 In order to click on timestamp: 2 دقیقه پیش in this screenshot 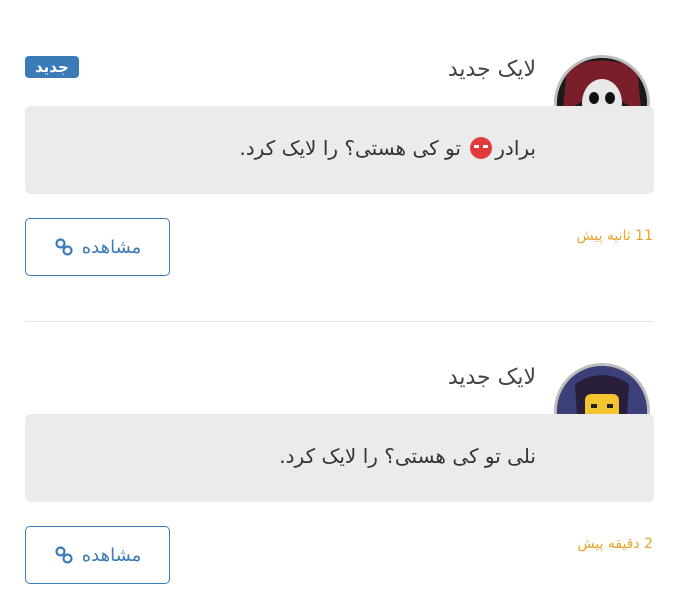, I will do `click(615, 544)`.